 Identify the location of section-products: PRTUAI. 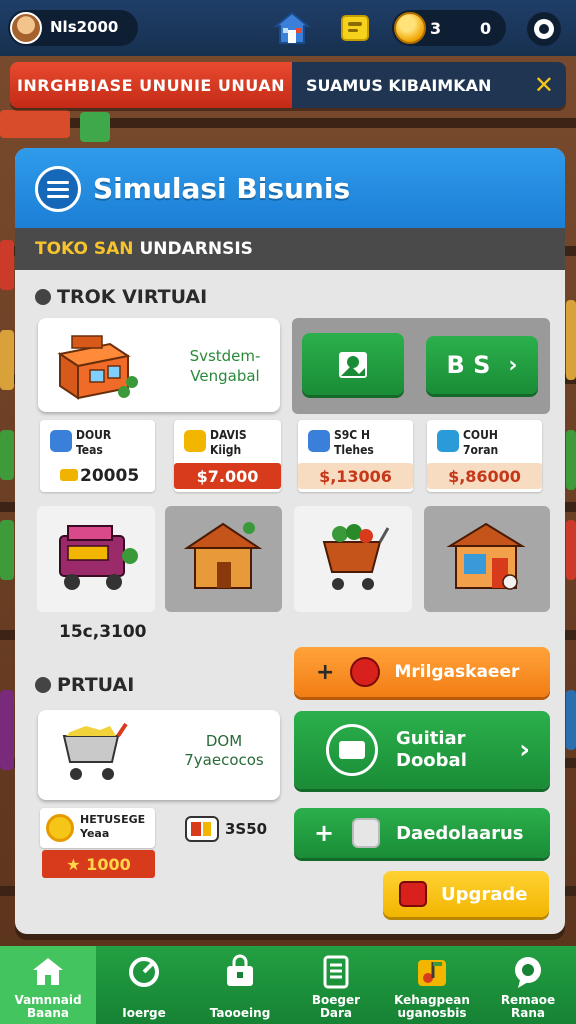
(84, 685).